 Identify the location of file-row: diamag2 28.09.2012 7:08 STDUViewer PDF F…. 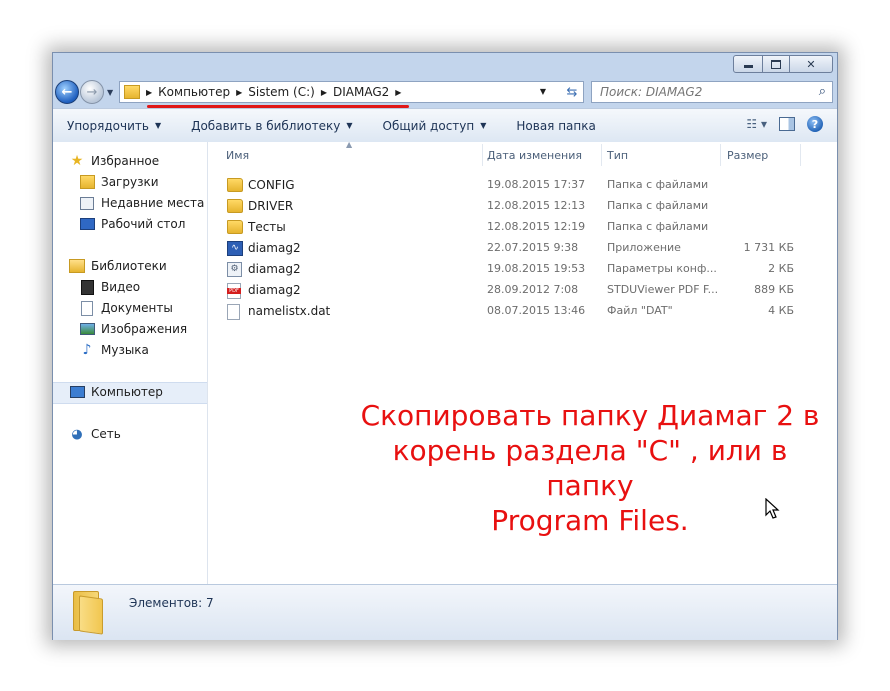
(508, 290).